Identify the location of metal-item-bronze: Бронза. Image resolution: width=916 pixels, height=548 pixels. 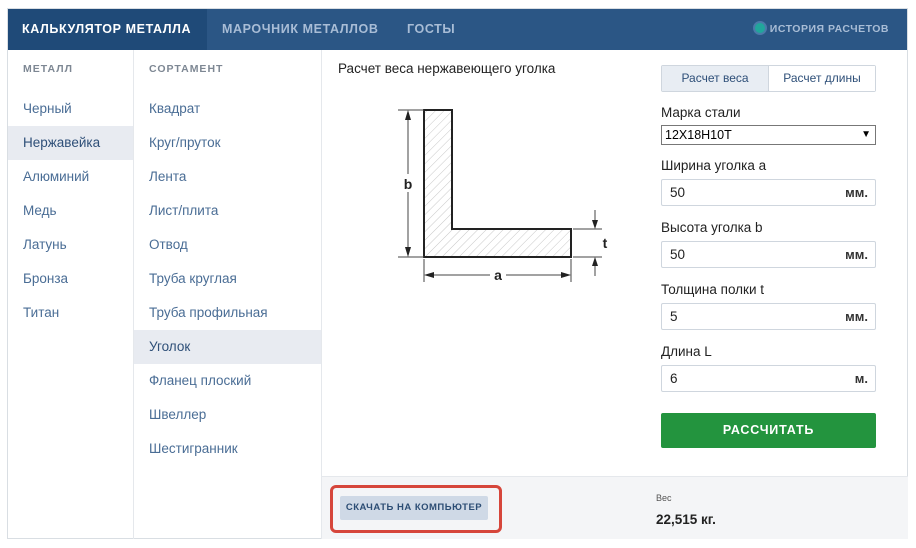
(70, 279).